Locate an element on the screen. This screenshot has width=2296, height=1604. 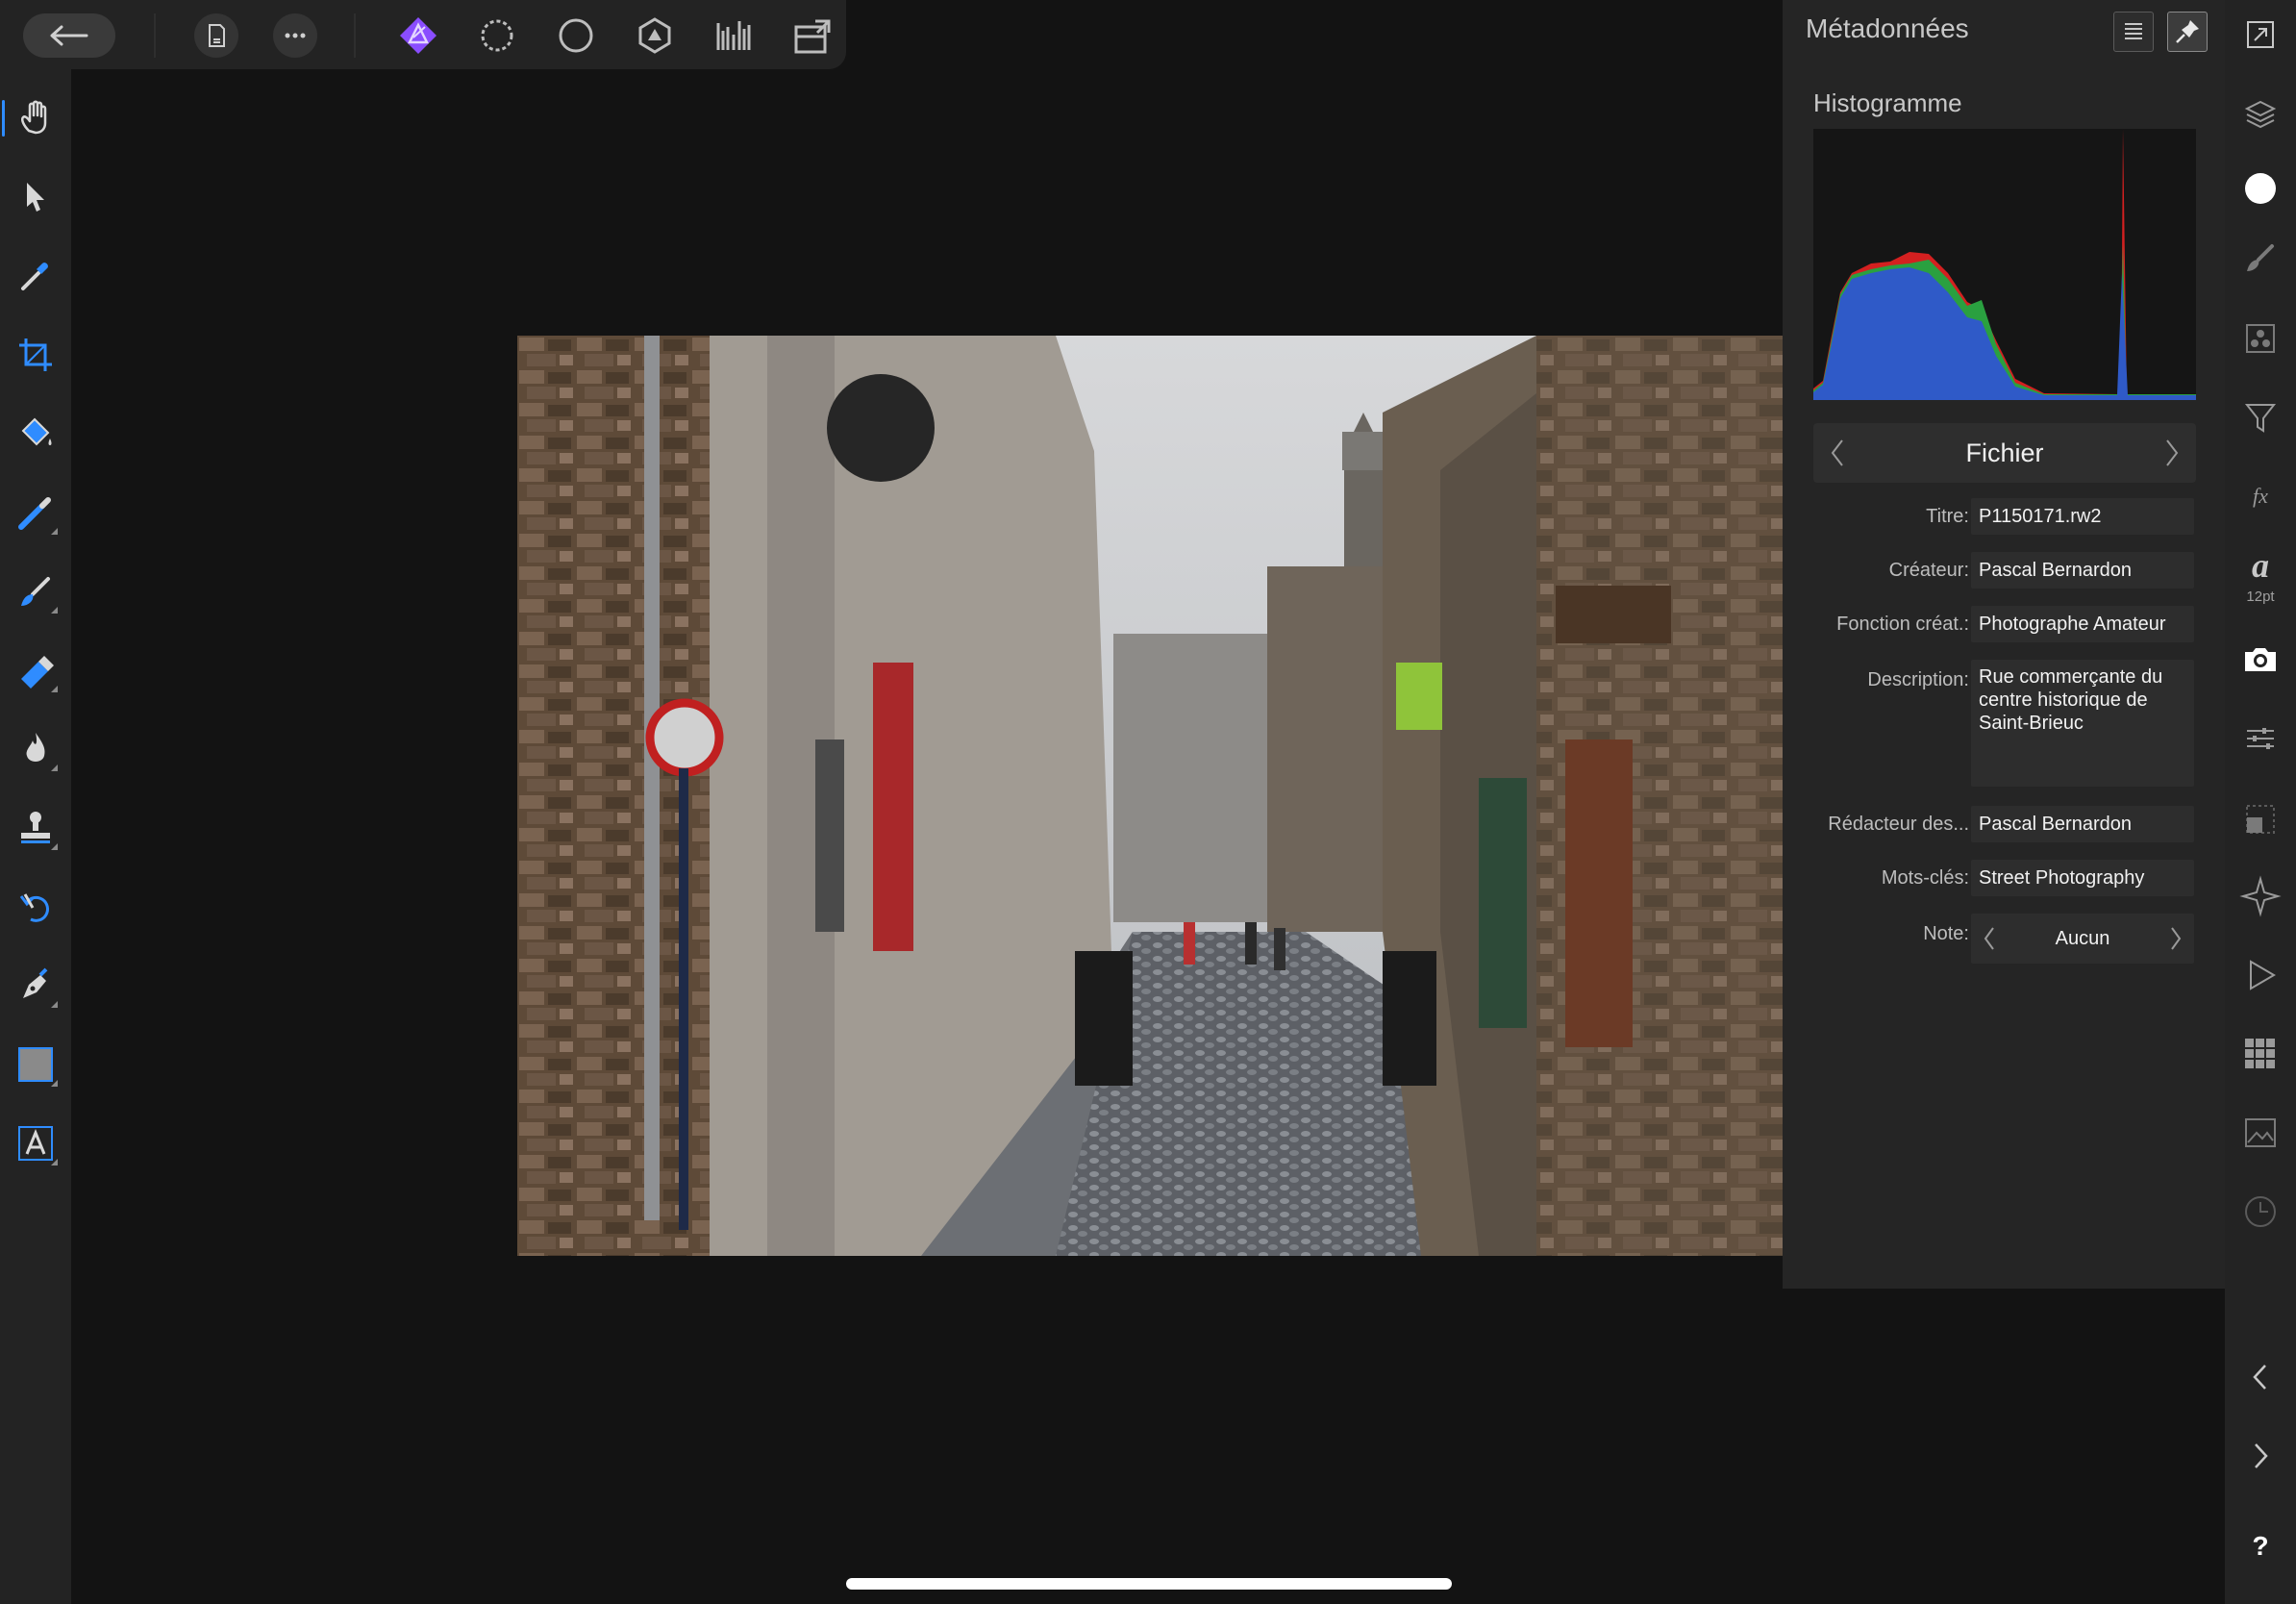
creator-job-field: Photographe Amateur is located at coordinates (2082, 624).